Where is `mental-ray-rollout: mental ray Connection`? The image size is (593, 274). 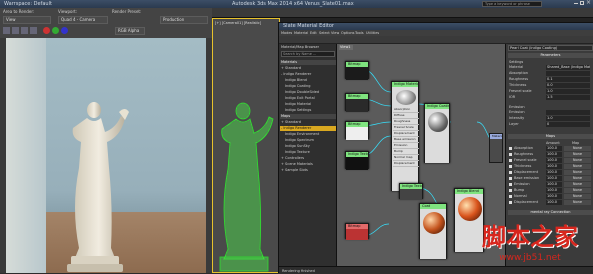
mental-ray-rollout: mental ray Connection is located at coordinates (550, 212).